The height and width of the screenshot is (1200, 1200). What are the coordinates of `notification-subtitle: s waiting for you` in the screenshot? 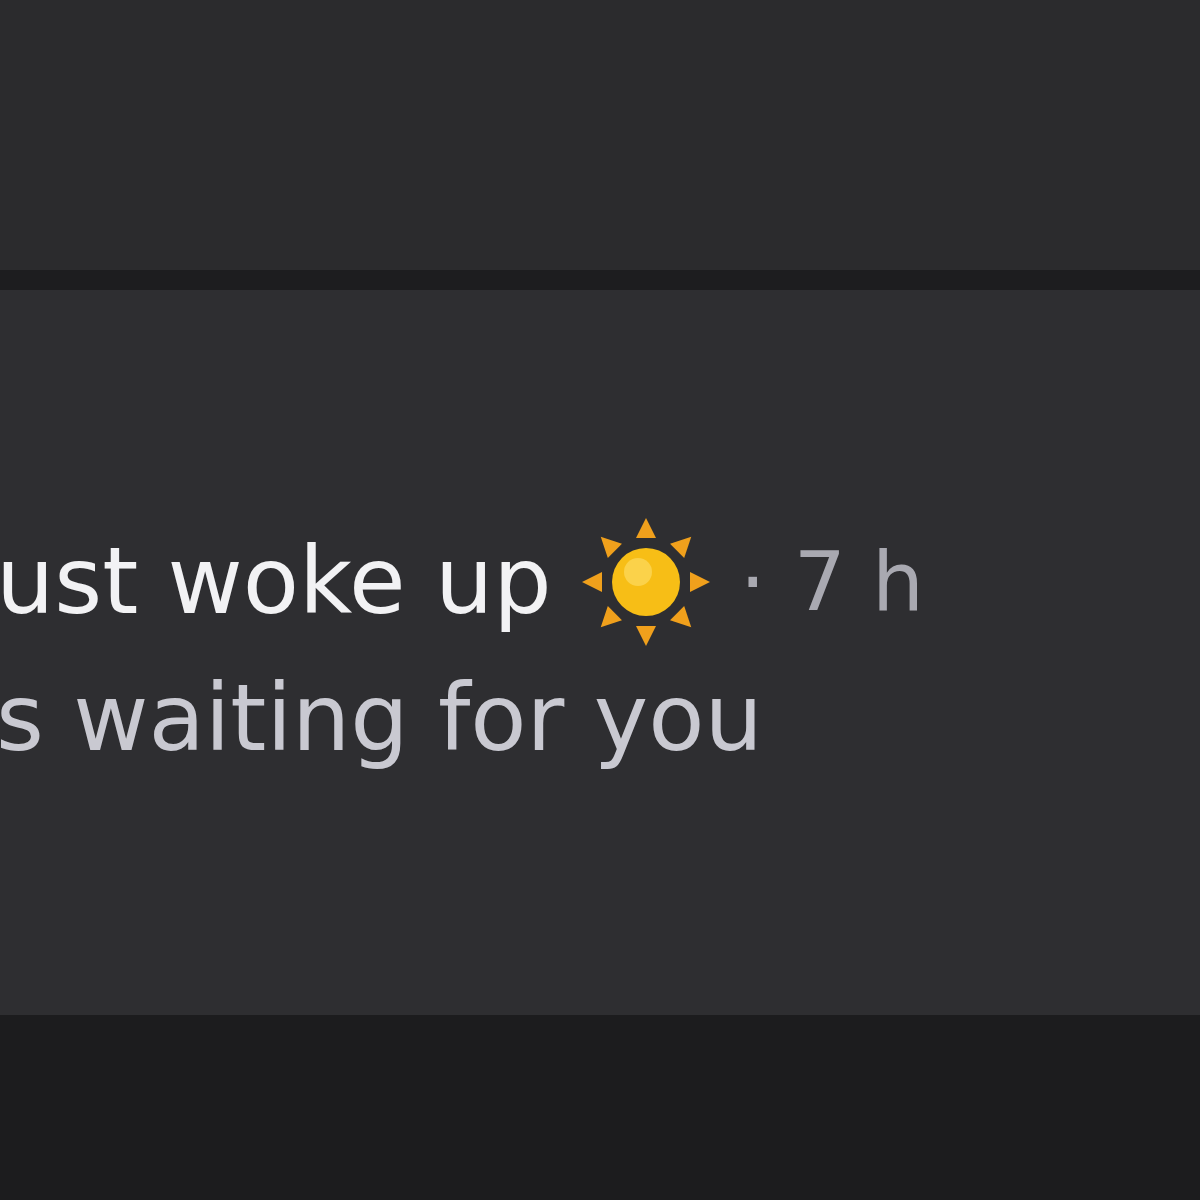 It's located at (382, 718).